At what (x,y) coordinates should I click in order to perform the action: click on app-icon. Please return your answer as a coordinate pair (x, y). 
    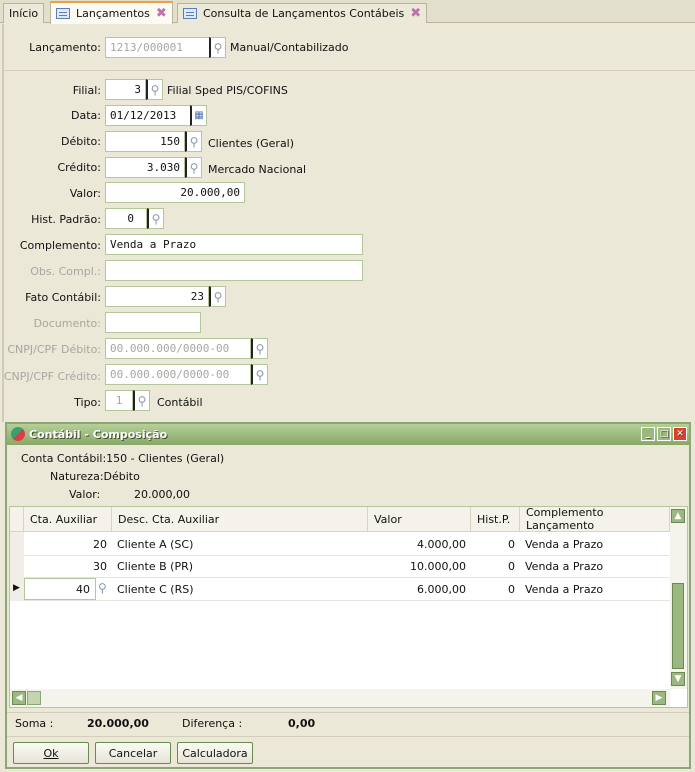
    Looking at the image, I should click on (18, 434).